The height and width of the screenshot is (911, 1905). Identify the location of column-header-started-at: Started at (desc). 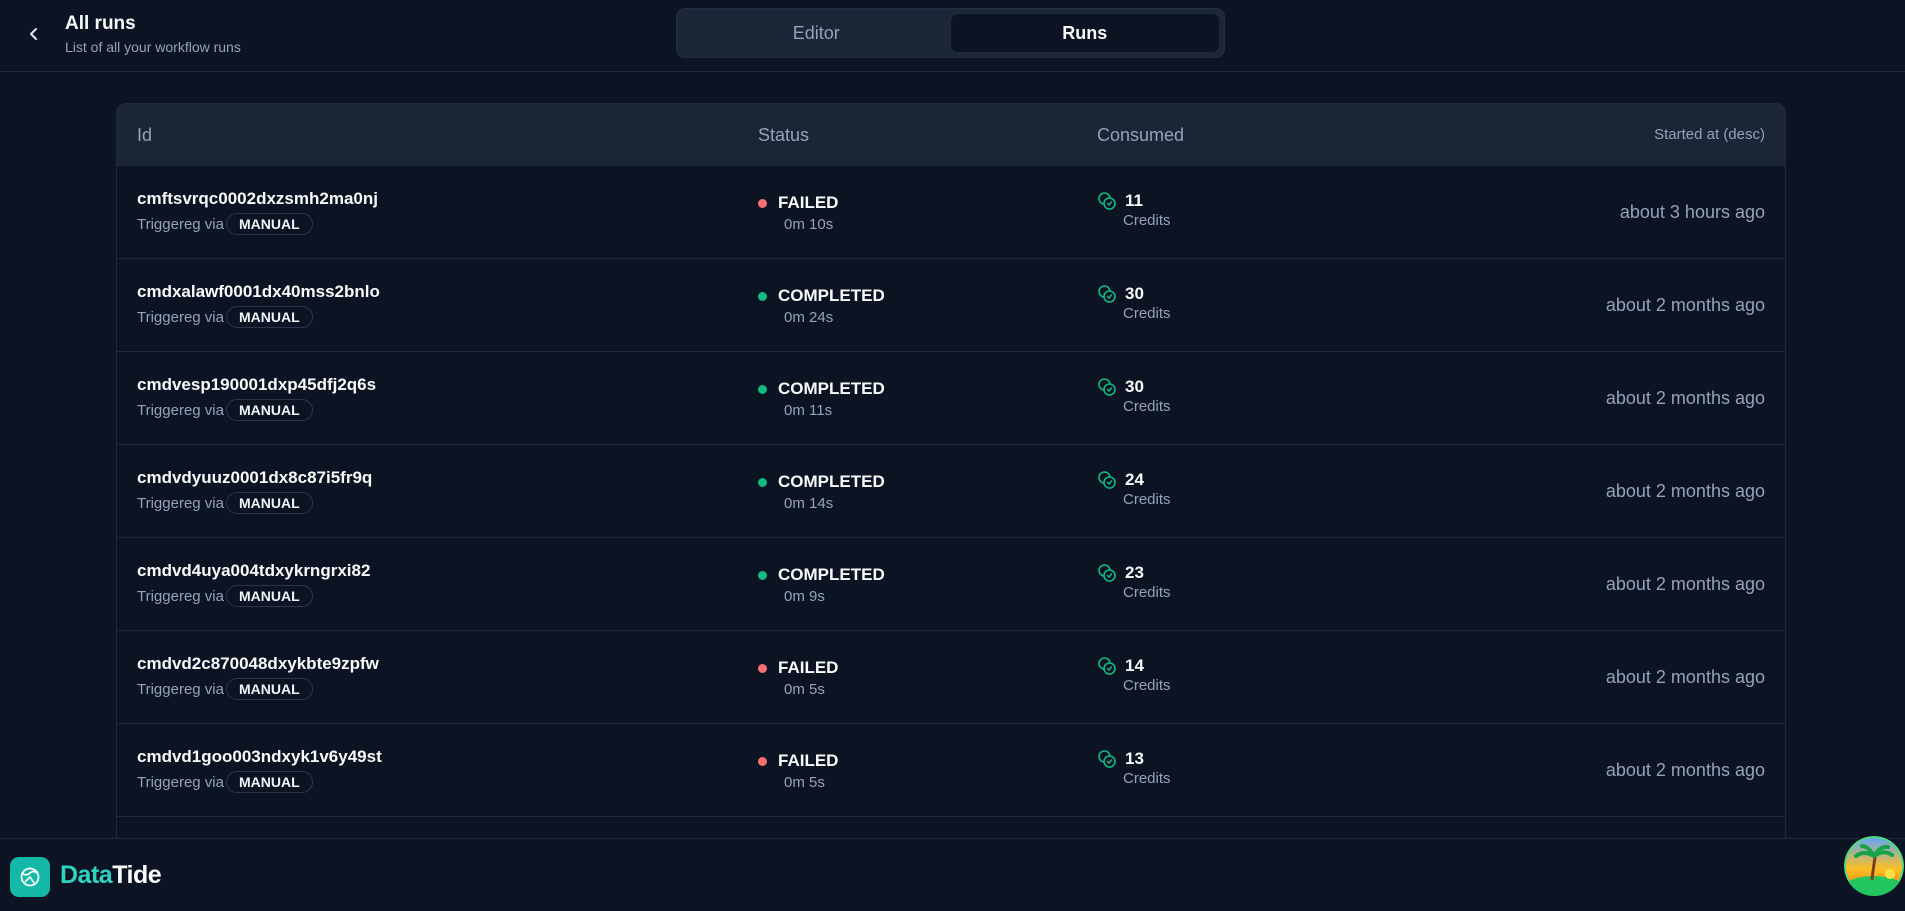
(1709, 135).